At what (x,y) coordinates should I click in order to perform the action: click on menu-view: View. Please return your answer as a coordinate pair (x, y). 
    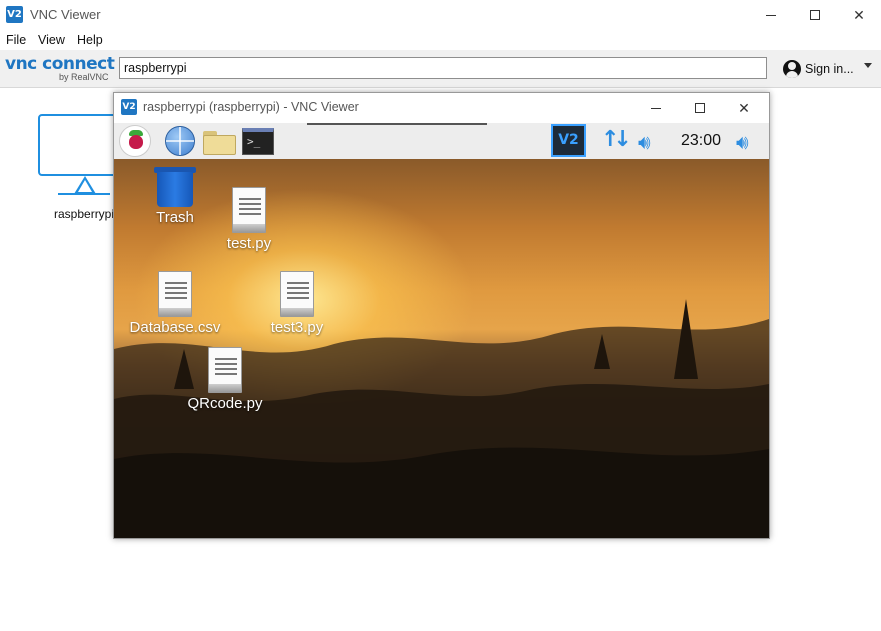
    Looking at the image, I should click on (51, 40).